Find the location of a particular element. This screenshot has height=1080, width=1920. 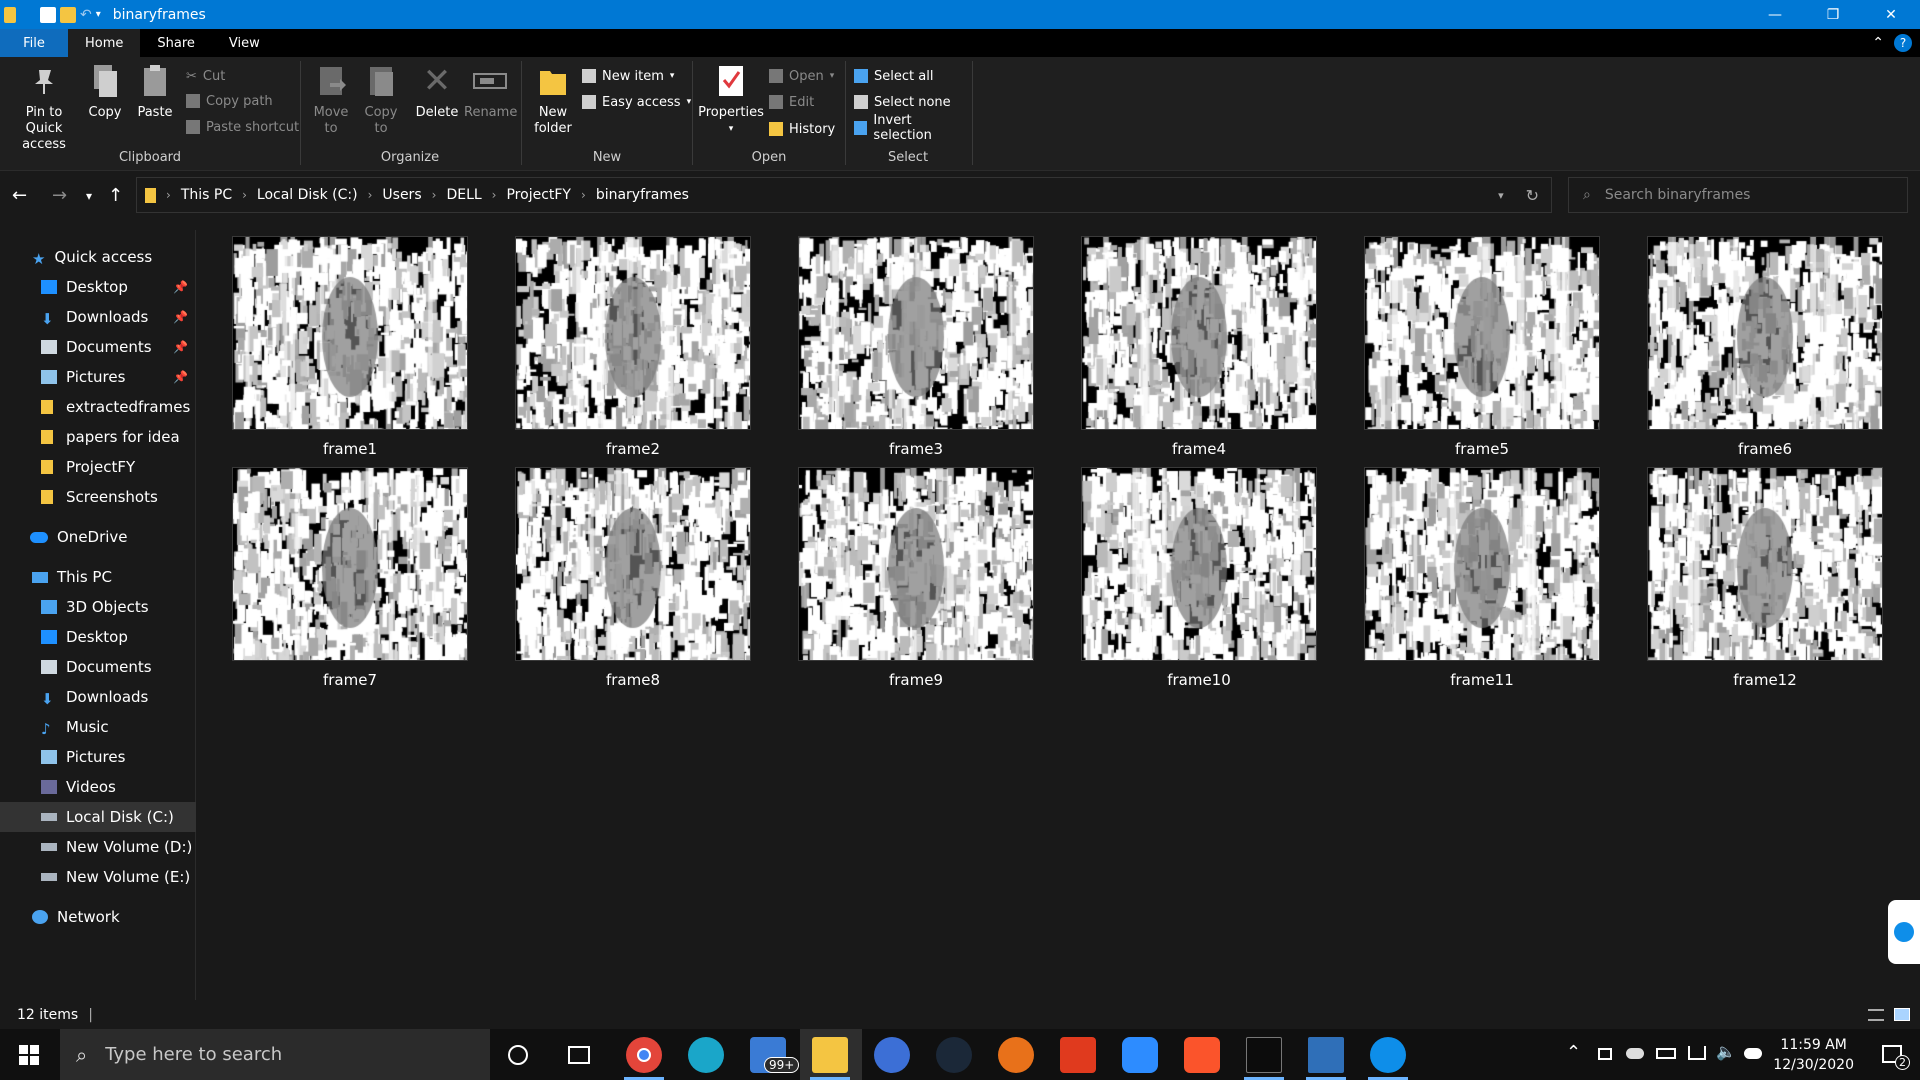

nav-quick-screenshots: Screenshots is located at coordinates (98, 497).